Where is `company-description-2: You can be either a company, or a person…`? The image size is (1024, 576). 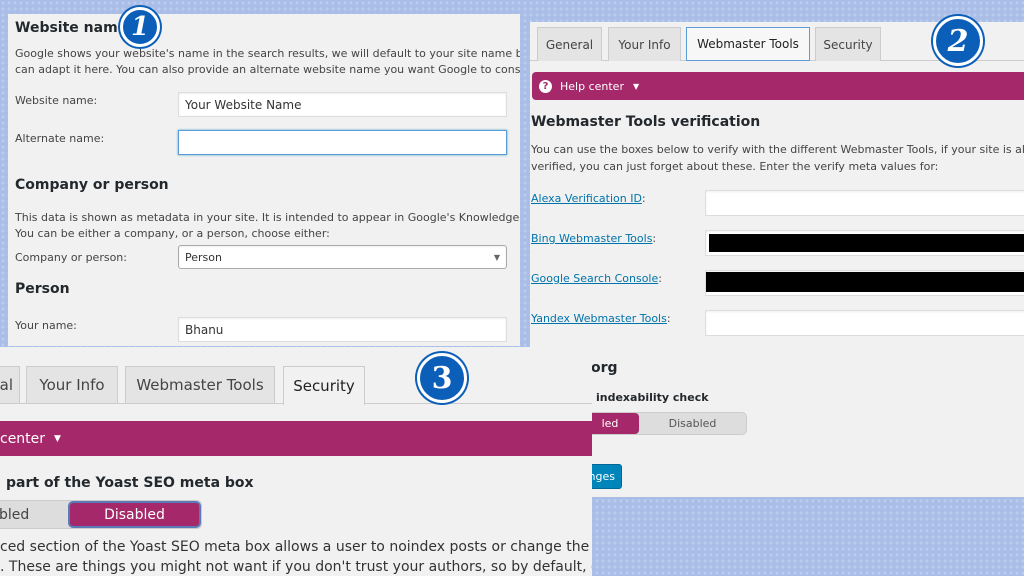
company-description-2: You can be either a company, or a person… is located at coordinates (172, 233).